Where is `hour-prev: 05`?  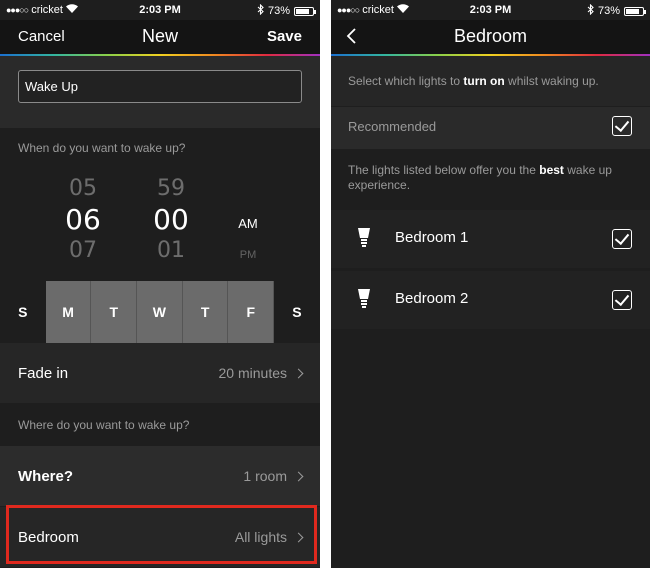
hour-prev: 05 is located at coordinates (83, 188).